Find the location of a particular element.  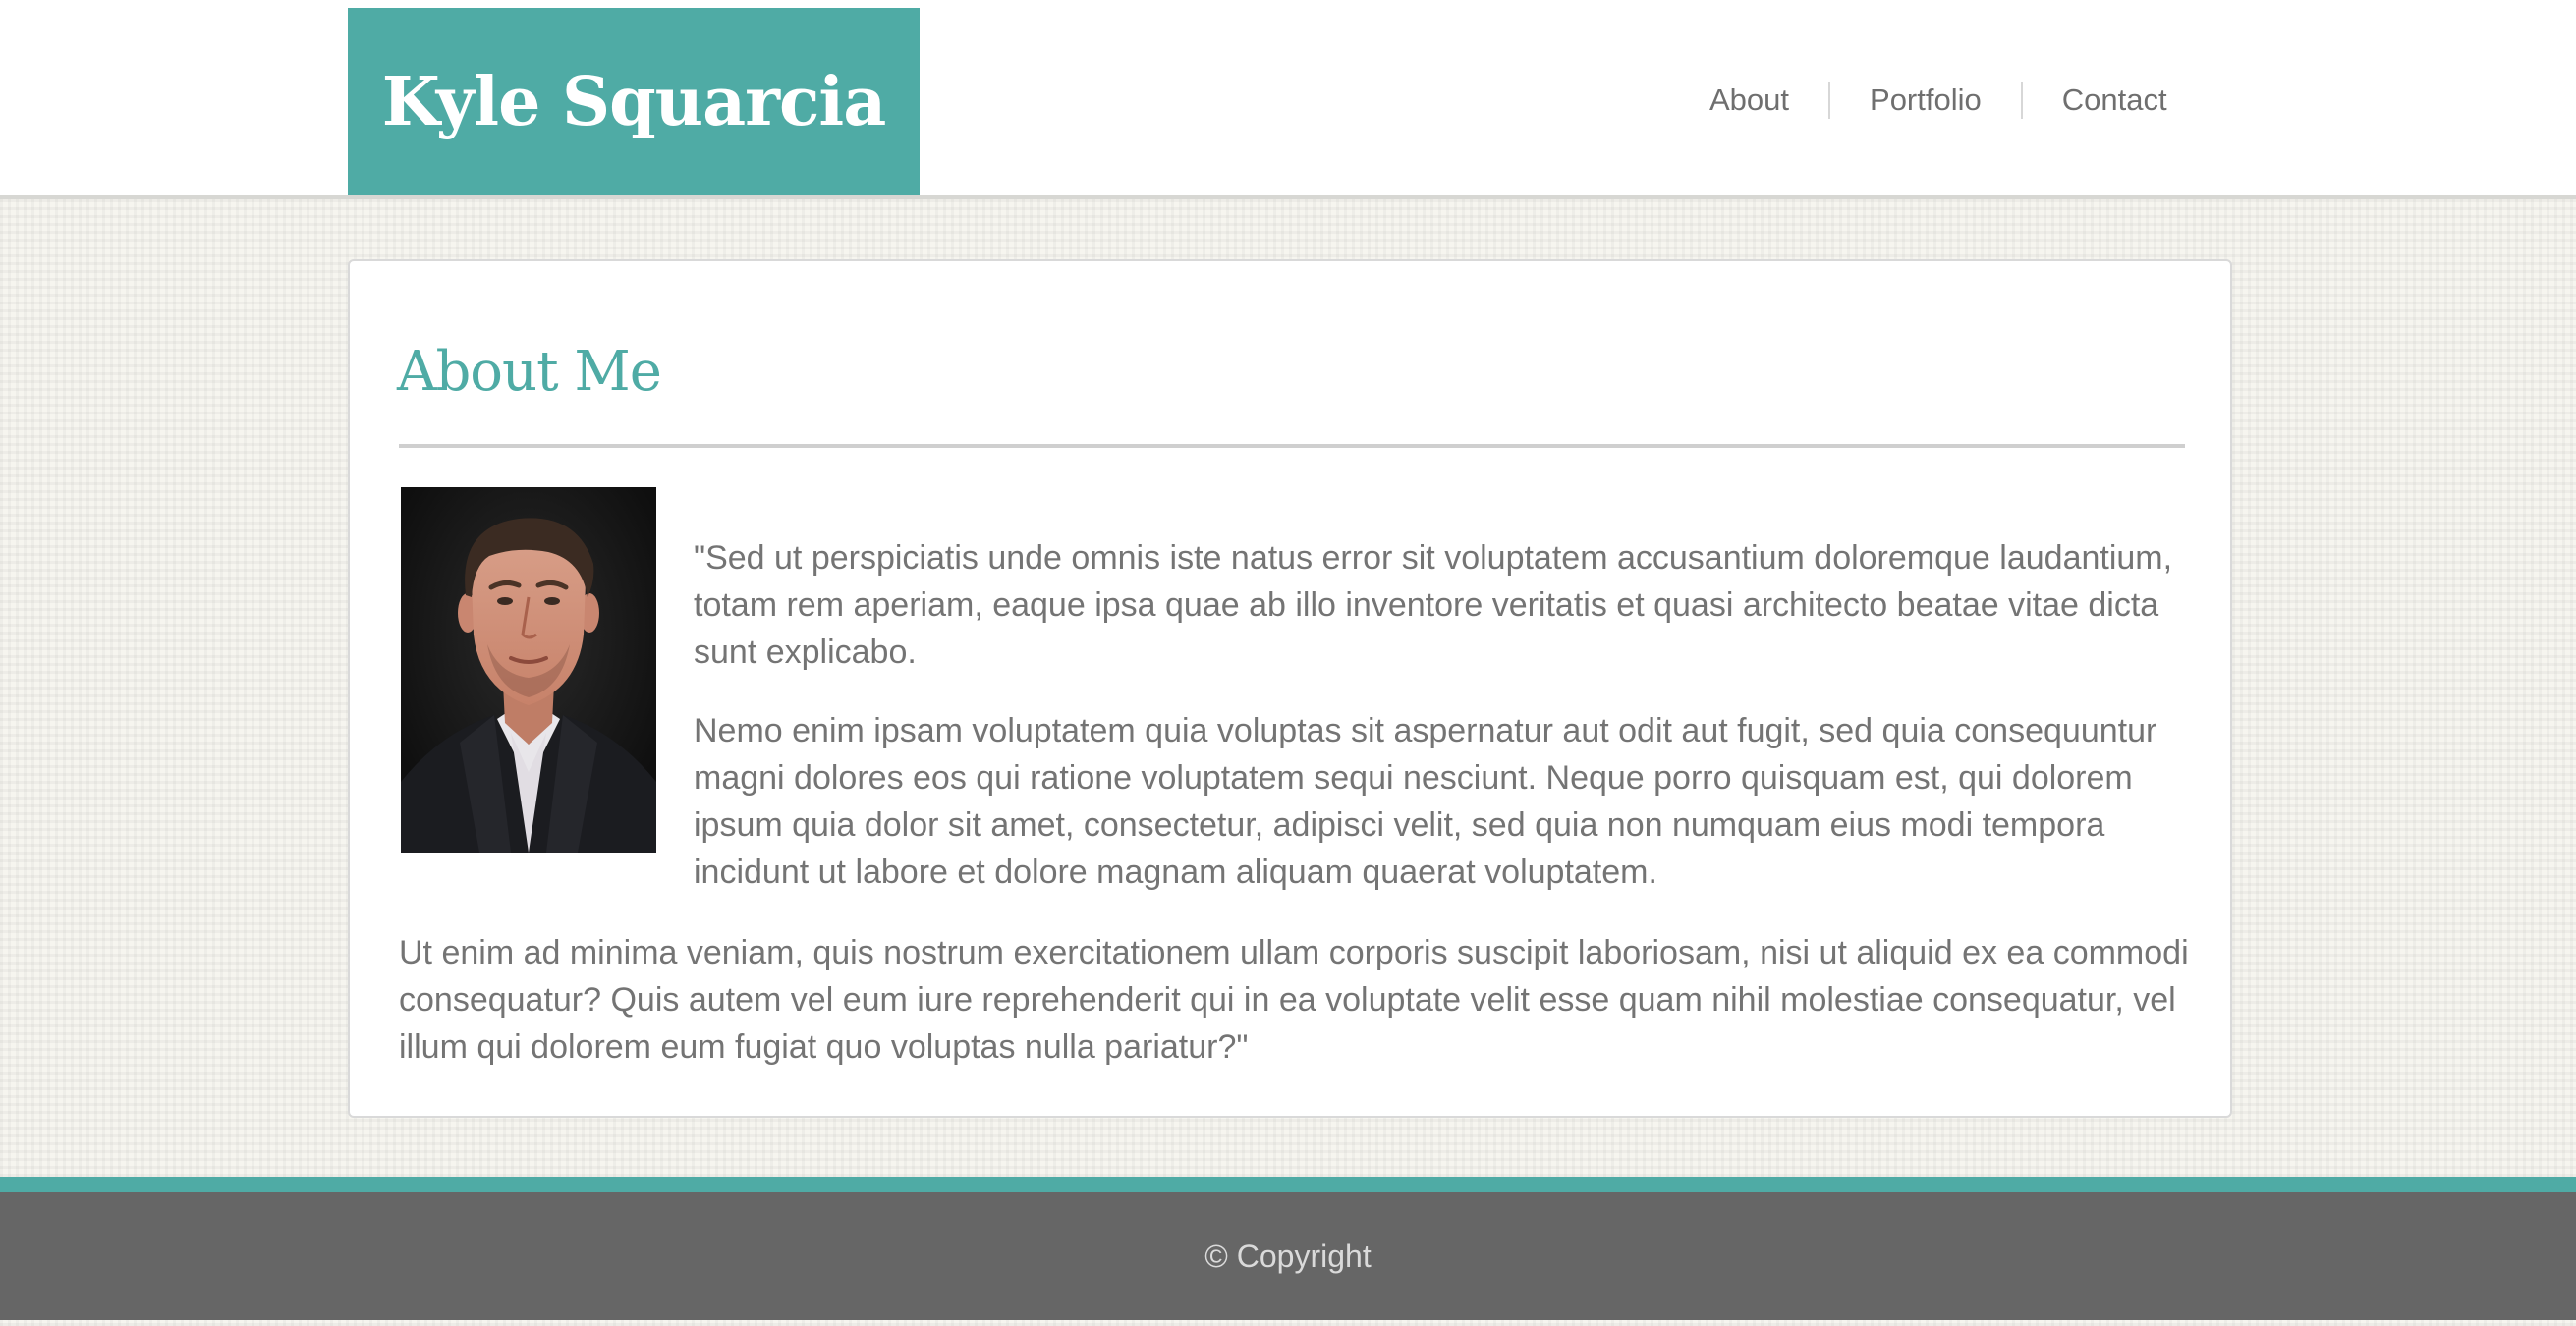

title-divider is located at coordinates (1292, 446).